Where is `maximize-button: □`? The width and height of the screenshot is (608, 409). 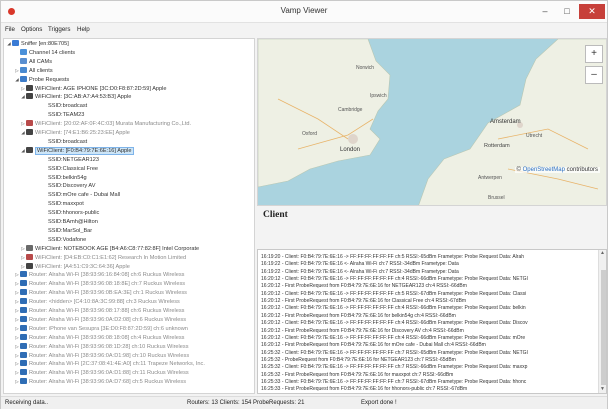
maximize-button: □ is located at coordinates (567, 11).